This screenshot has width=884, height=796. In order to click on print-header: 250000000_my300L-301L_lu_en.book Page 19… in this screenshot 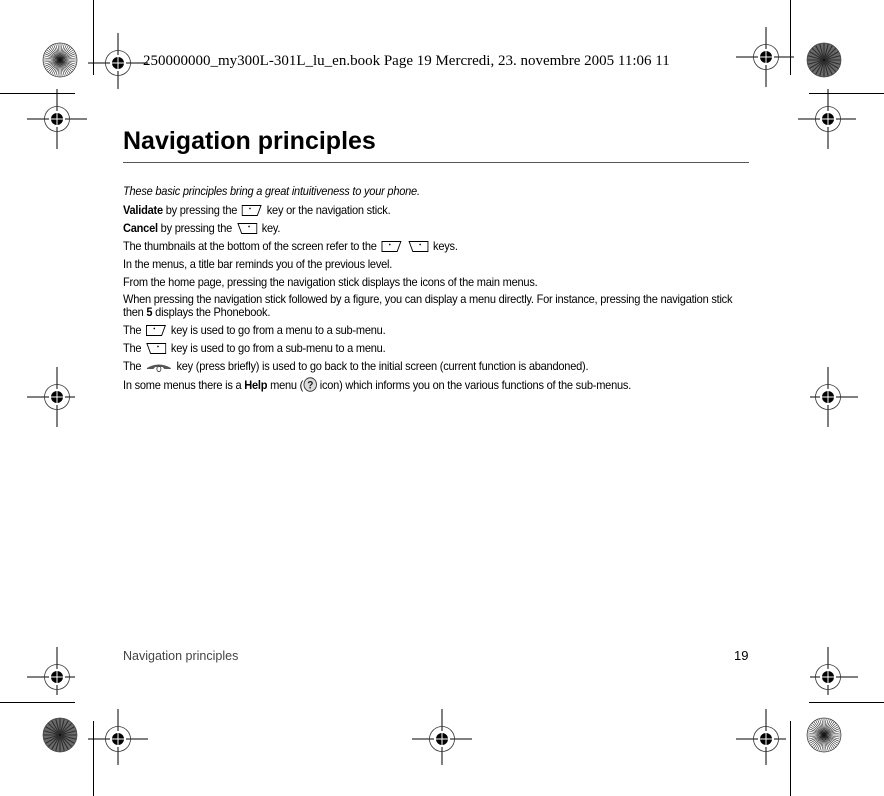, I will do `click(406, 61)`.